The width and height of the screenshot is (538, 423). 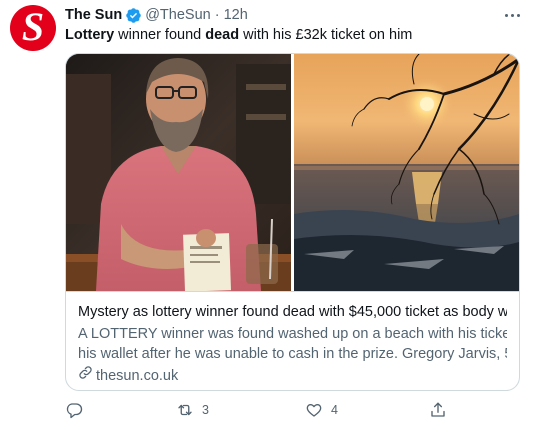 I want to click on retweet-button: 3, so click(x=192, y=410).